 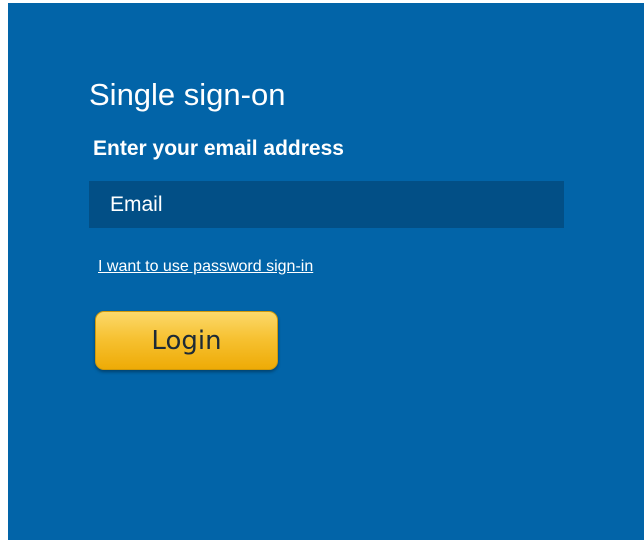 What do you see at coordinates (326, 204) in the screenshot?
I see `email-field` at bounding box center [326, 204].